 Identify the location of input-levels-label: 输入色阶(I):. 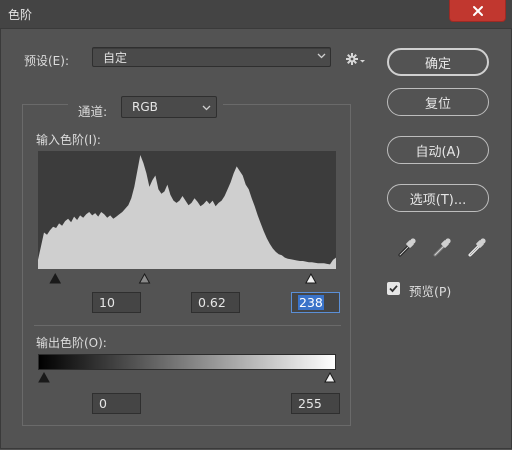
(68, 140).